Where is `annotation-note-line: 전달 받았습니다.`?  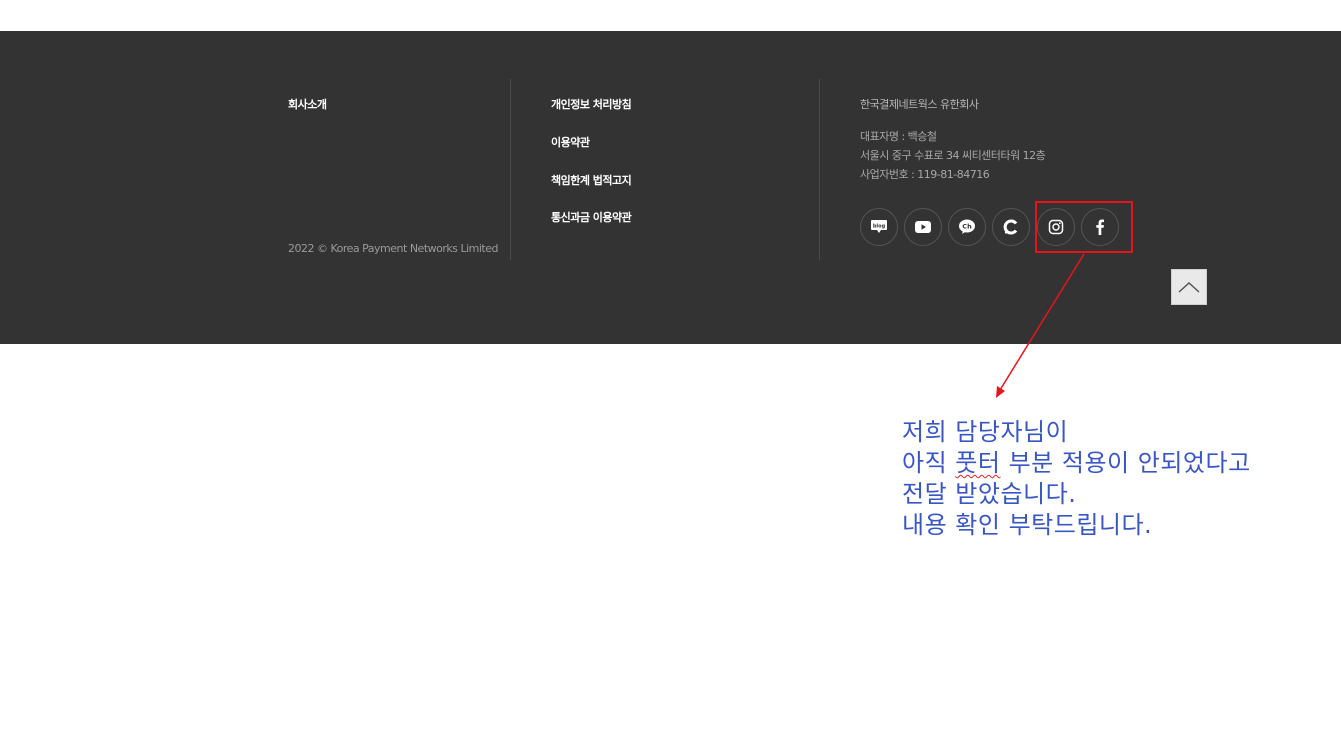 annotation-note-line: 전달 받았습니다. is located at coordinates (989, 494).